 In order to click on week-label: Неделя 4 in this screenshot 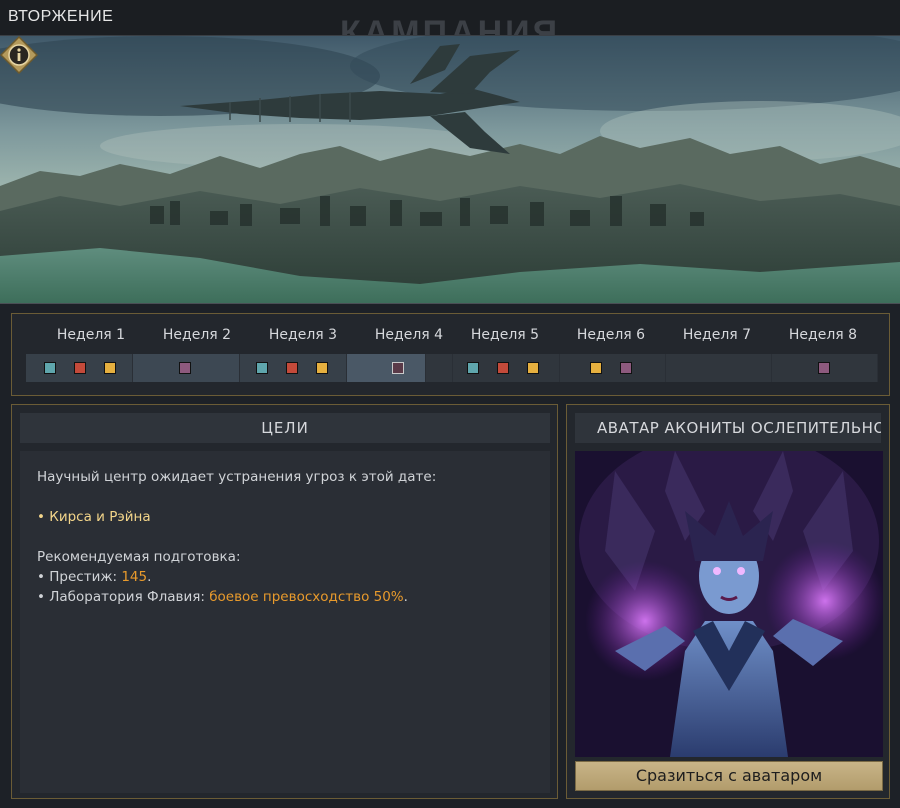, I will do `click(409, 335)`.